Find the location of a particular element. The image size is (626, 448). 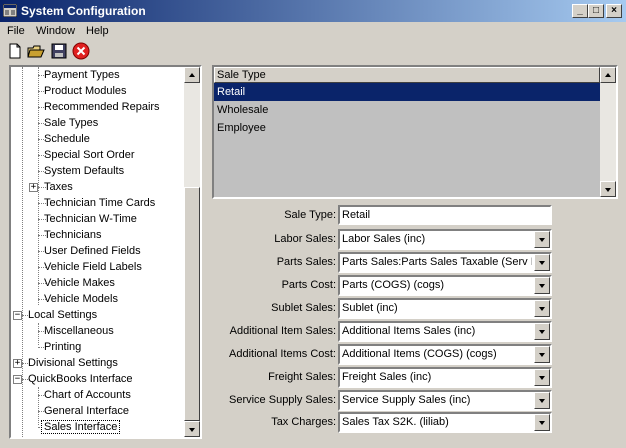

sublet-sales-label: Sublet Sales: is located at coordinates (303, 308).